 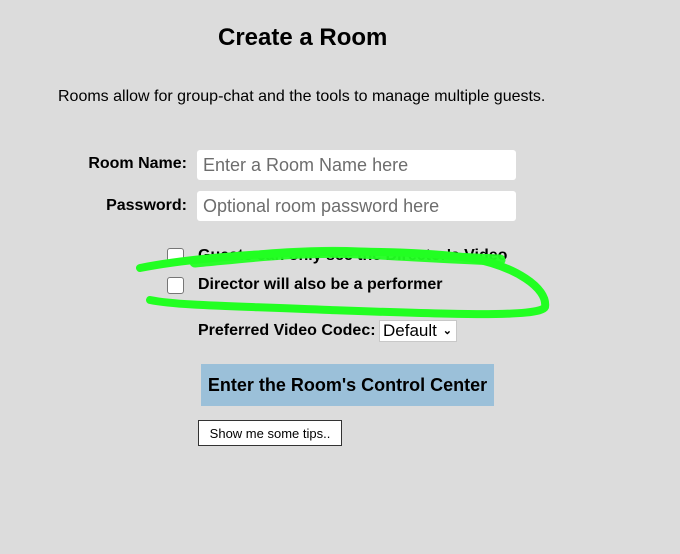 What do you see at coordinates (353, 255) in the screenshot?
I see `guests-see-director-only-label: Guests can only see the Director's Video` at bounding box center [353, 255].